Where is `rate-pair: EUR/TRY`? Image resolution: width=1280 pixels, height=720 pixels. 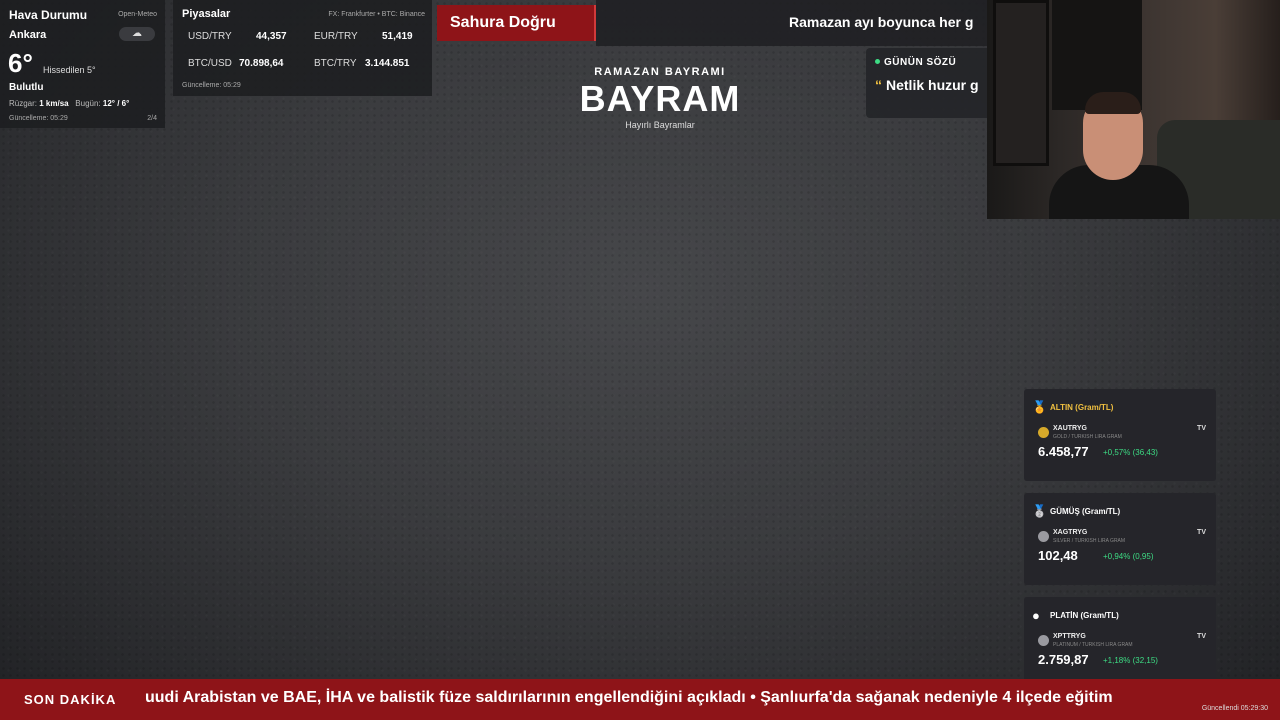
rate-pair: EUR/TRY is located at coordinates (336, 36).